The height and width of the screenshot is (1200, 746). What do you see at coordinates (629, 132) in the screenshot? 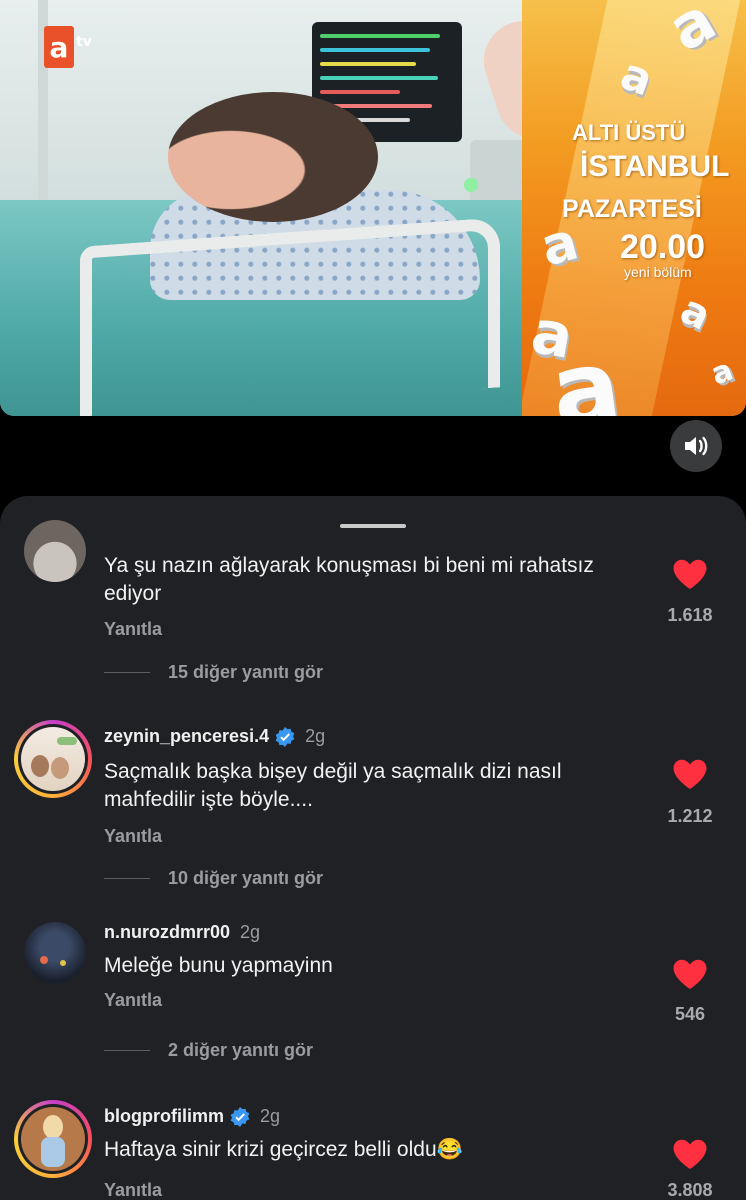
I see `promo-show-title-line1: ALTI ÜSTÜ` at bounding box center [629, 132].